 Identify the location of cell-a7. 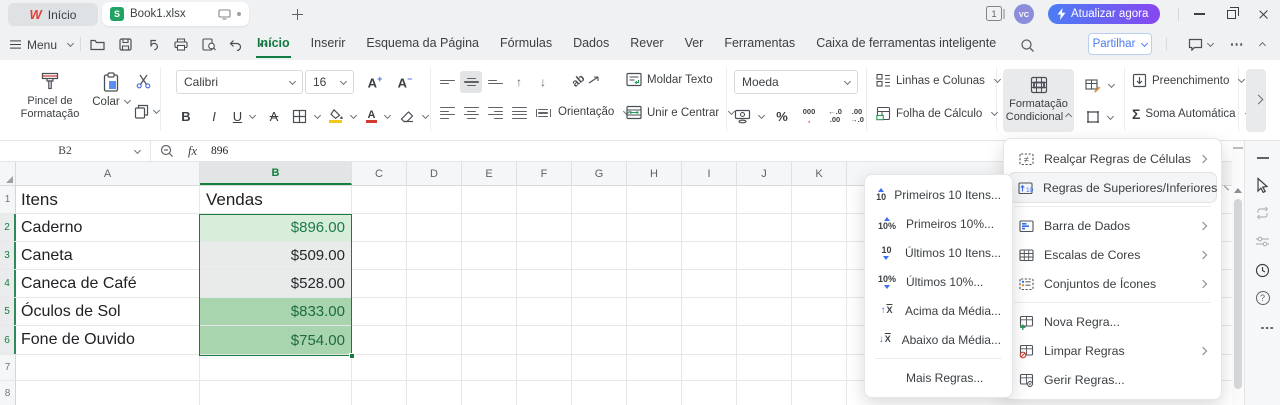
(108, 367).